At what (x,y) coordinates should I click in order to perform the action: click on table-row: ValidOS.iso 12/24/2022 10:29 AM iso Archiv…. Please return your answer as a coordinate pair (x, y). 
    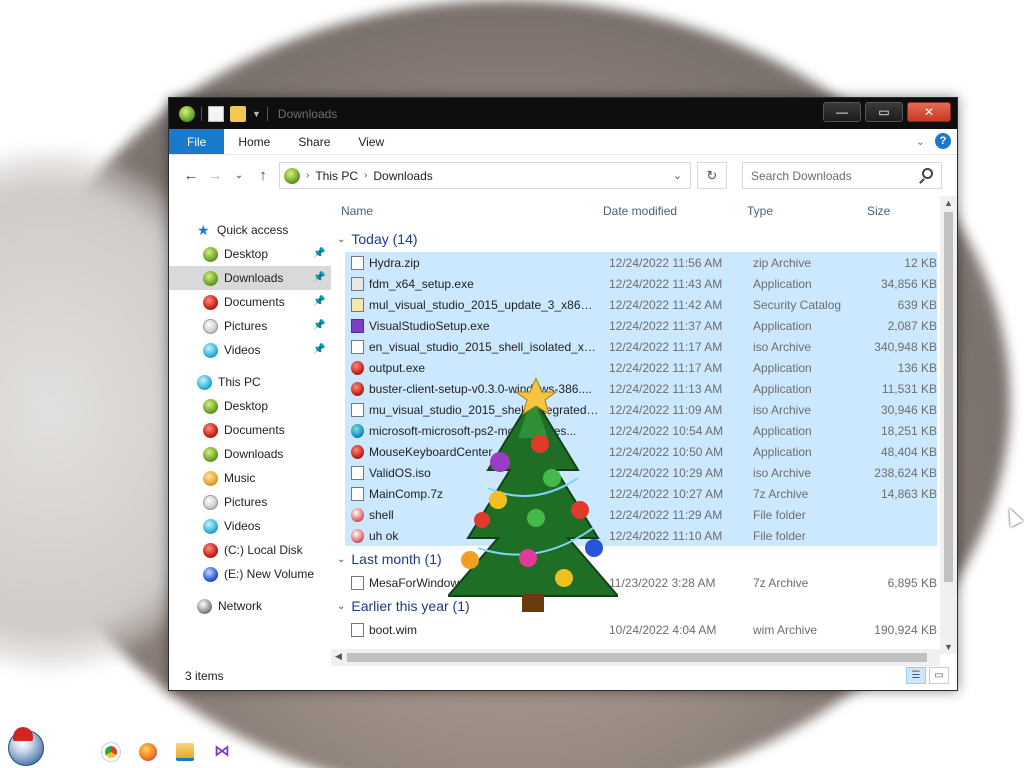
    Looking at the image, I should click on (641, 472).